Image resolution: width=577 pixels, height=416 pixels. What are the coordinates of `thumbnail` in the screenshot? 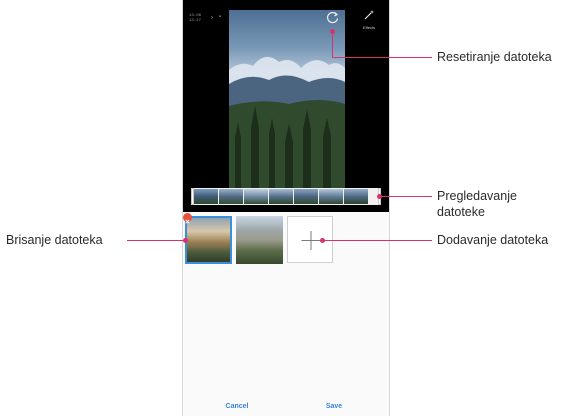 It's located at (259, 240).